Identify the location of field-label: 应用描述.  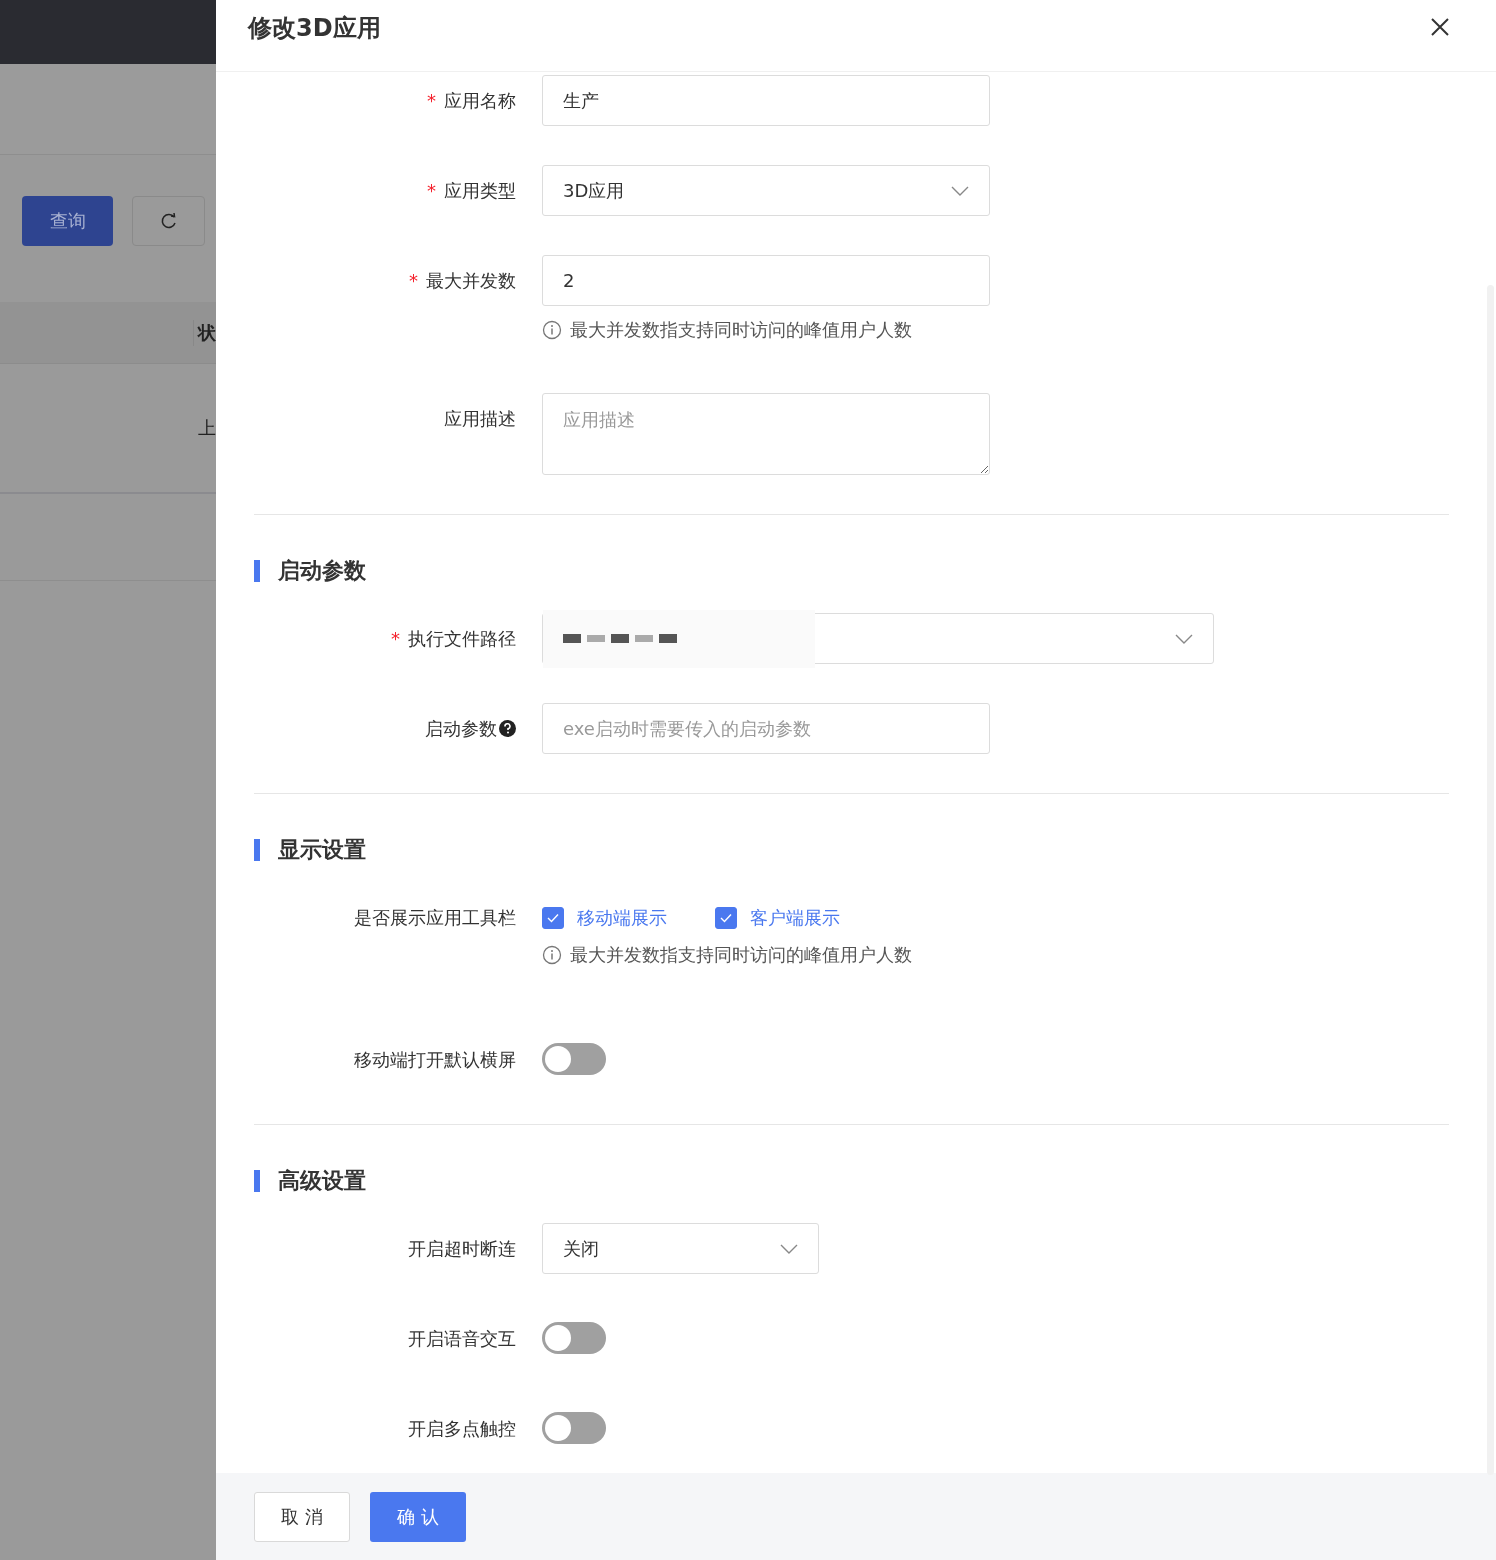
(480, 418).